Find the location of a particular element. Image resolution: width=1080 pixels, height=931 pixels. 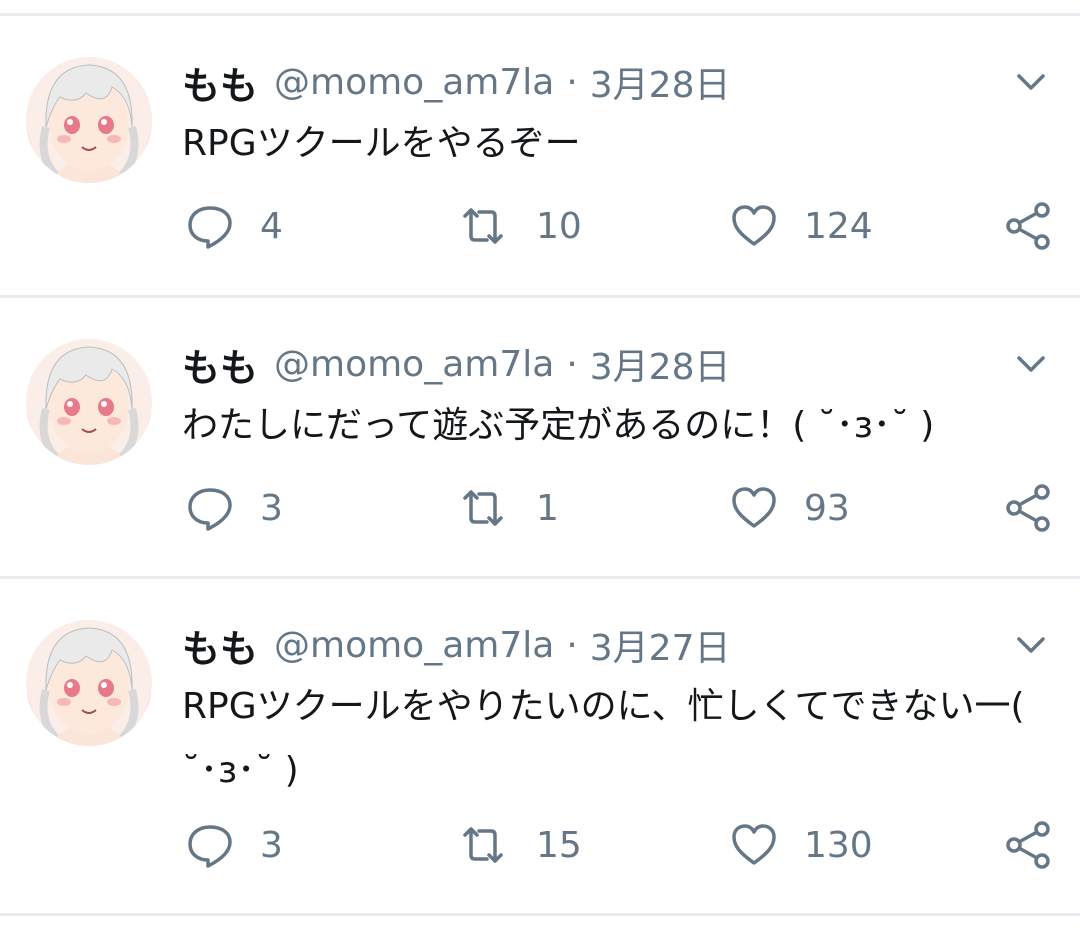

retweet-button: 10 is located at coordinates (519, 226).